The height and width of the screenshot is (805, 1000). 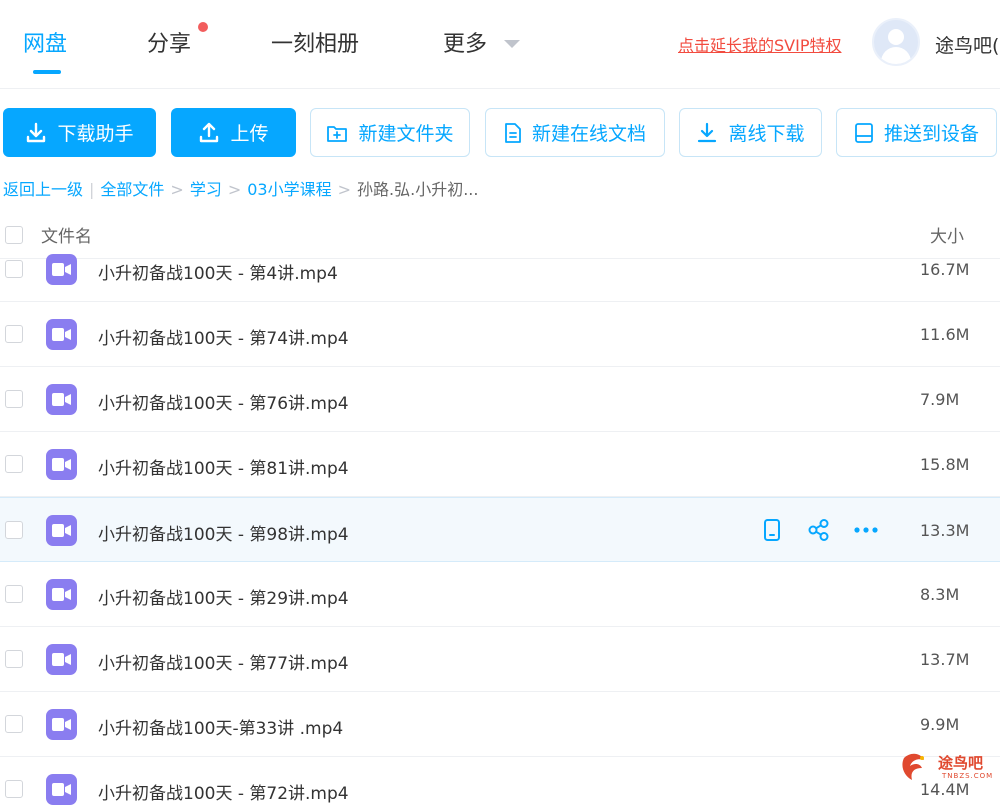 I want to click on table-row: 小升初备战100天 - 第81讲.mp4 15.8M, so click(x=500, y=464).